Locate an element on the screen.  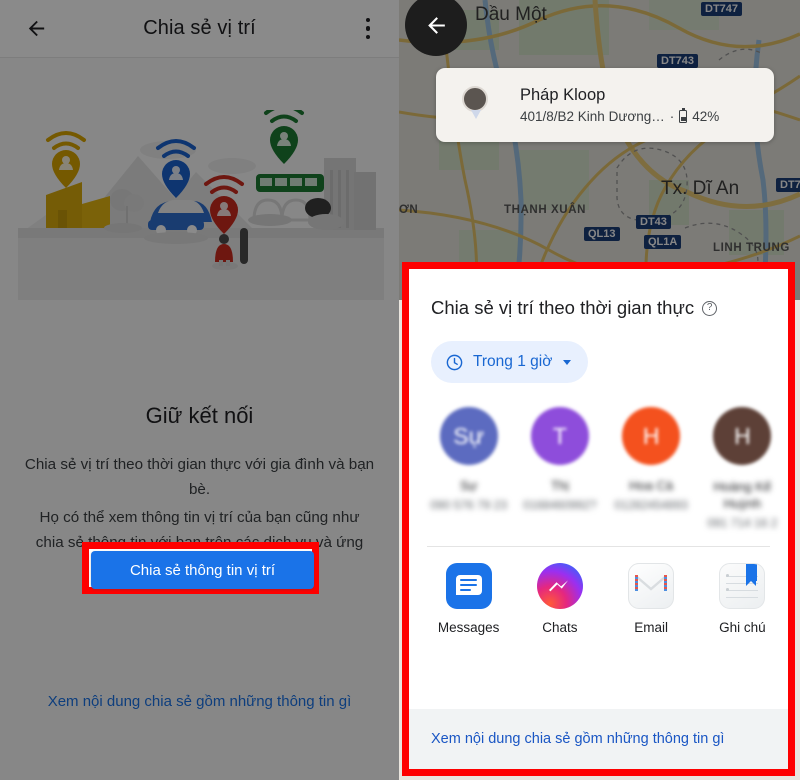
contact-item: Sự Sự 090 576 79 23 is located at coordinates (468, 468).